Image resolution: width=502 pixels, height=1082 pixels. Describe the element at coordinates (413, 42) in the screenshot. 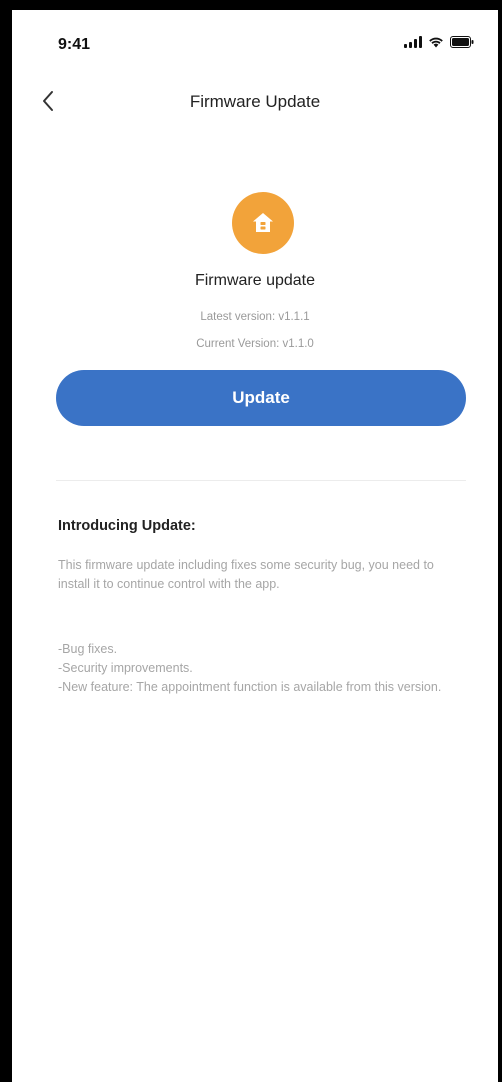

I see `cellular-signal-icon` at that location.